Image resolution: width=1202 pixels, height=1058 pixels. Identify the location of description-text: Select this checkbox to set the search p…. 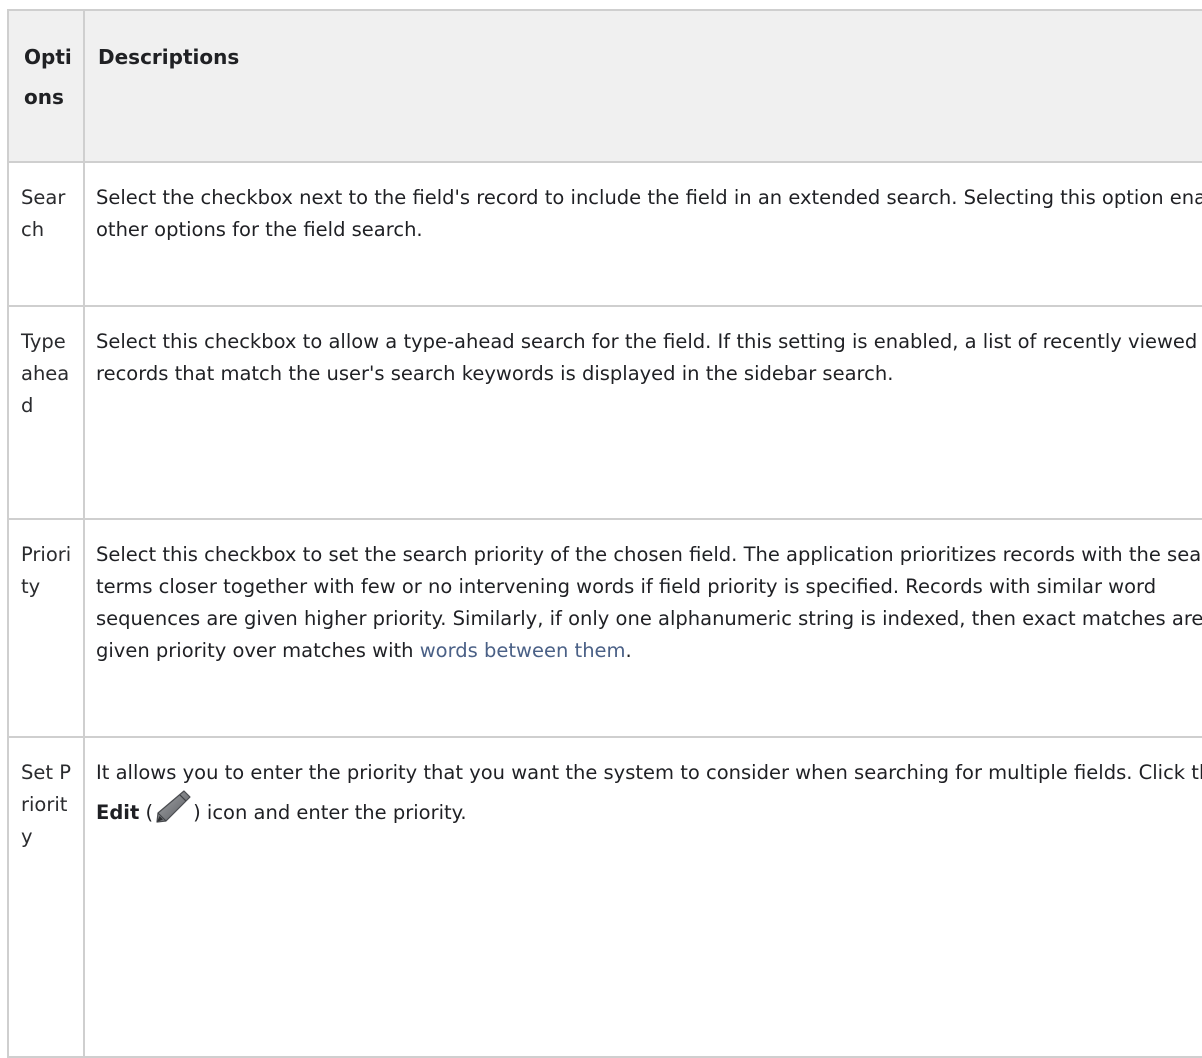
(649, 602).